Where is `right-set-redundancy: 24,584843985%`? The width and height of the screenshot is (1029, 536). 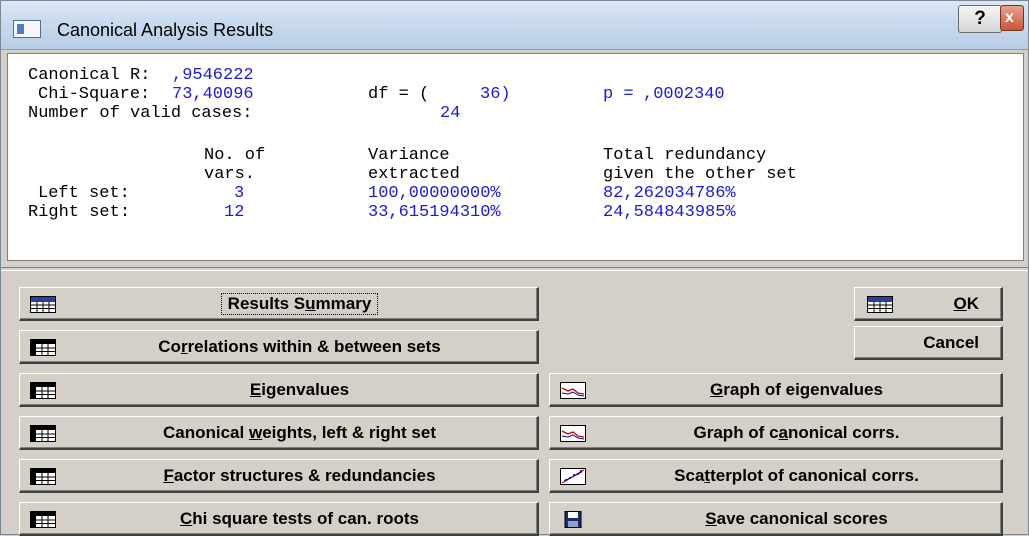 right-set-redundancy: 24,584843985% is located at coordinates (669, 212).